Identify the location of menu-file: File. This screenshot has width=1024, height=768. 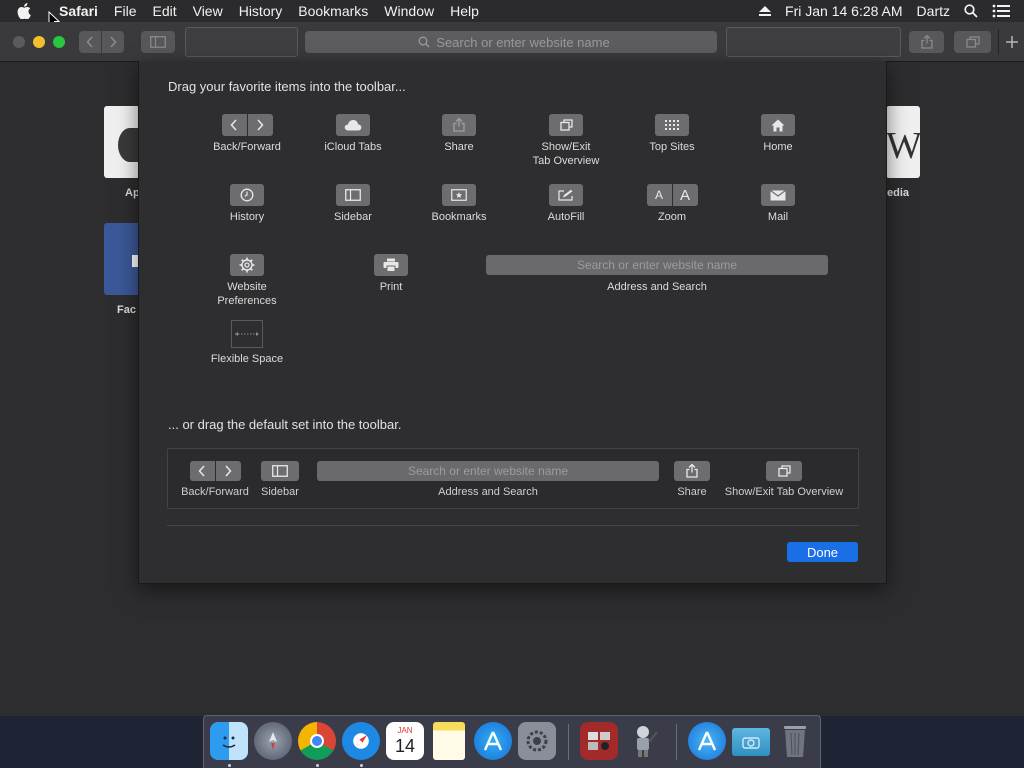
(125, 11).